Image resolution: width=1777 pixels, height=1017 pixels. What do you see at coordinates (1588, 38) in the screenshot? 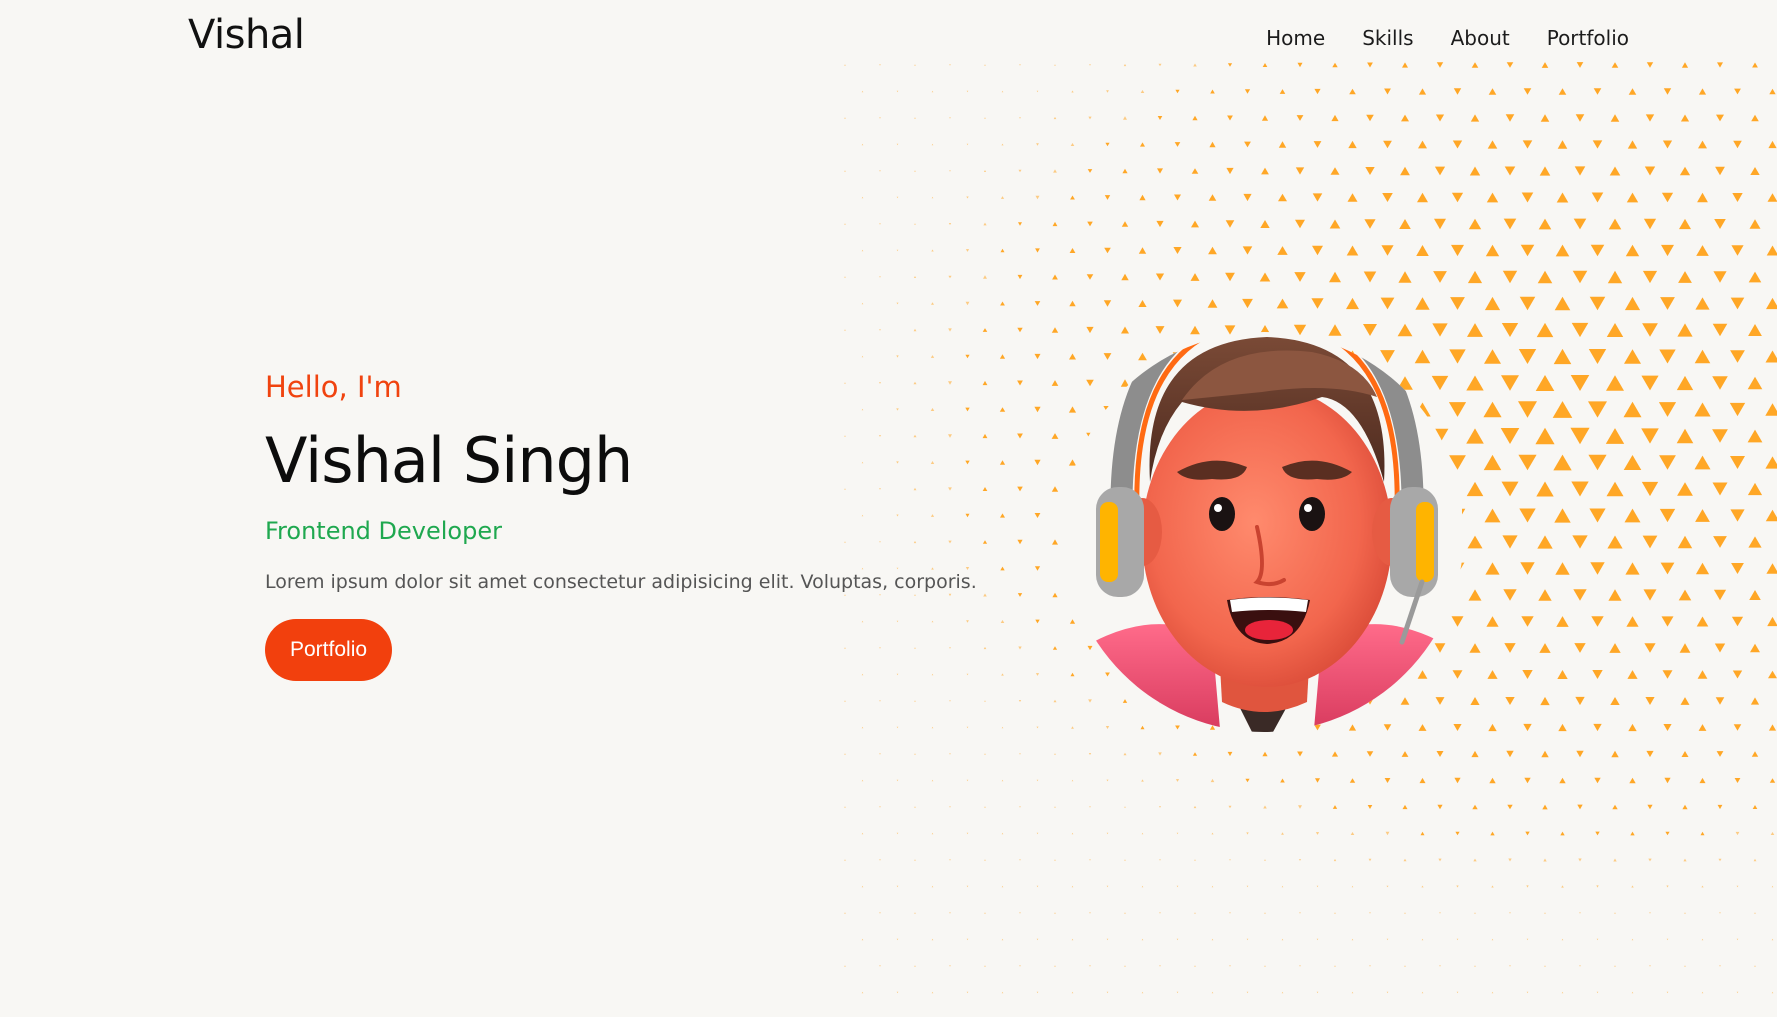
I see `nav-link-portfolio: Portfolio` at bounding box center [1588, 38].